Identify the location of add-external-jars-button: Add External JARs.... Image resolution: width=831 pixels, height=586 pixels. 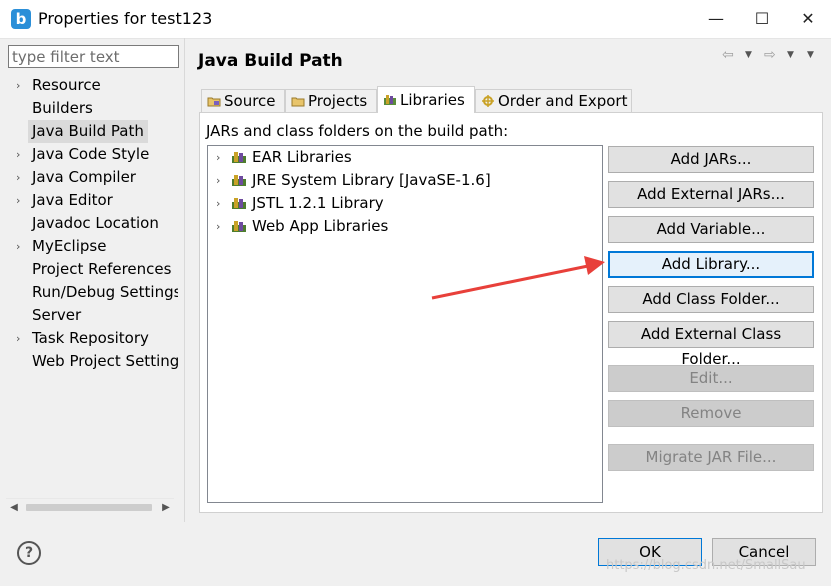
(711, 194).